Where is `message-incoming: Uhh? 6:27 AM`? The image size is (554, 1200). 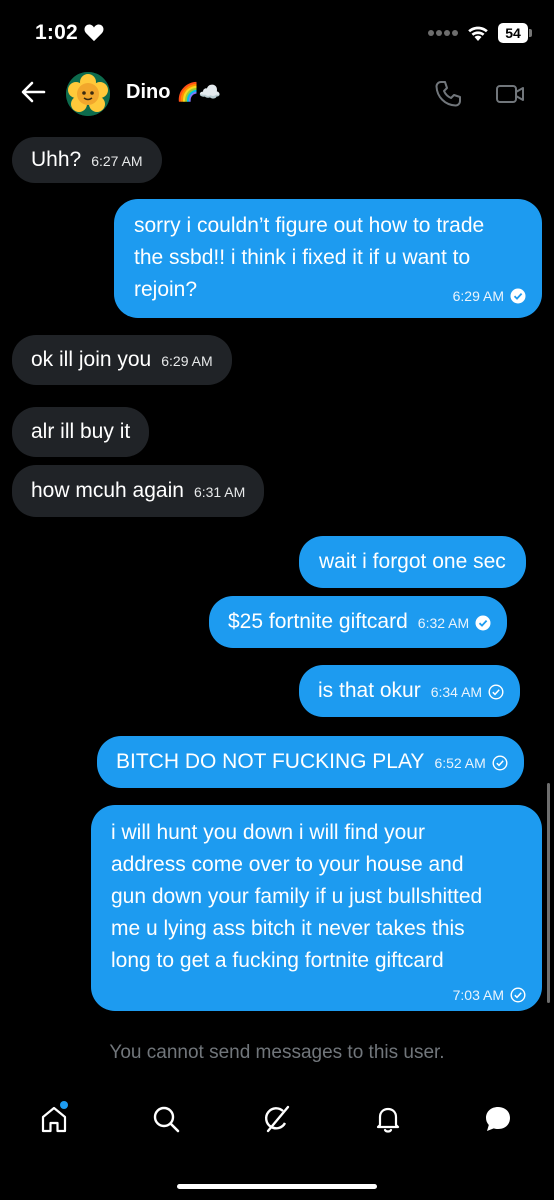 message-incoming: Uhh? 6:27 AM is located at coordinates (87, 160).